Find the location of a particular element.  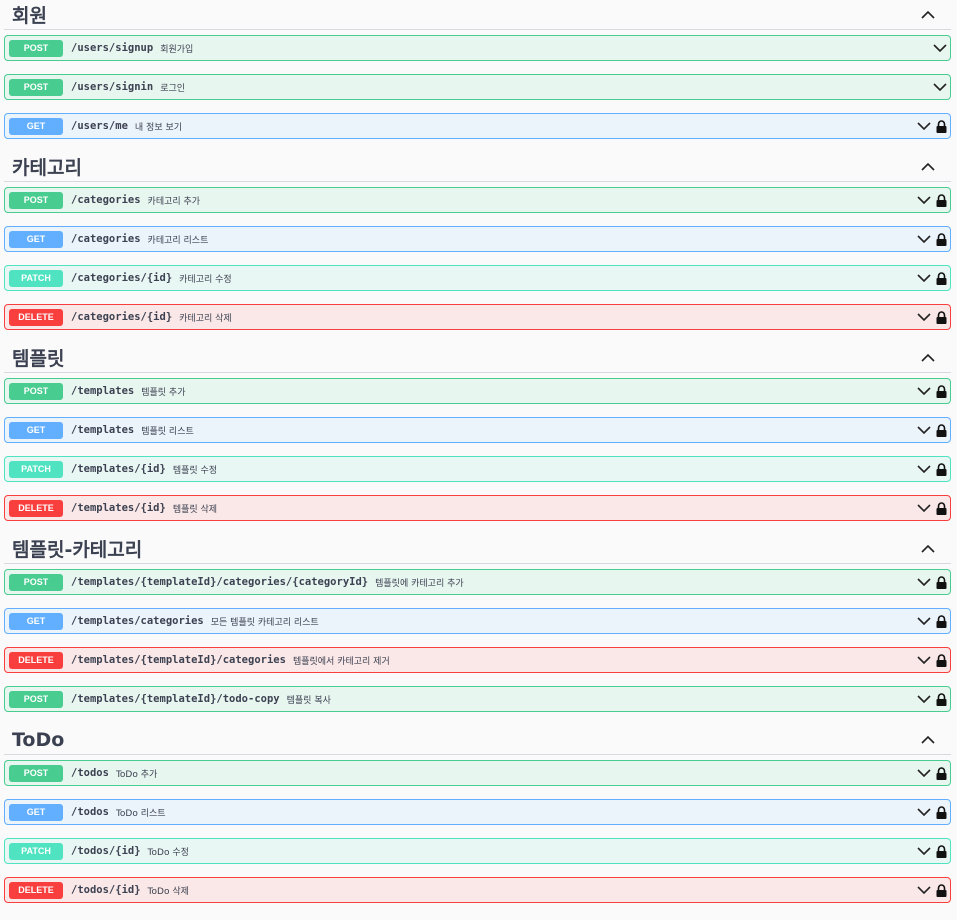

operation-summary: ToDo 리스트 is located at coordinates (140, 813).